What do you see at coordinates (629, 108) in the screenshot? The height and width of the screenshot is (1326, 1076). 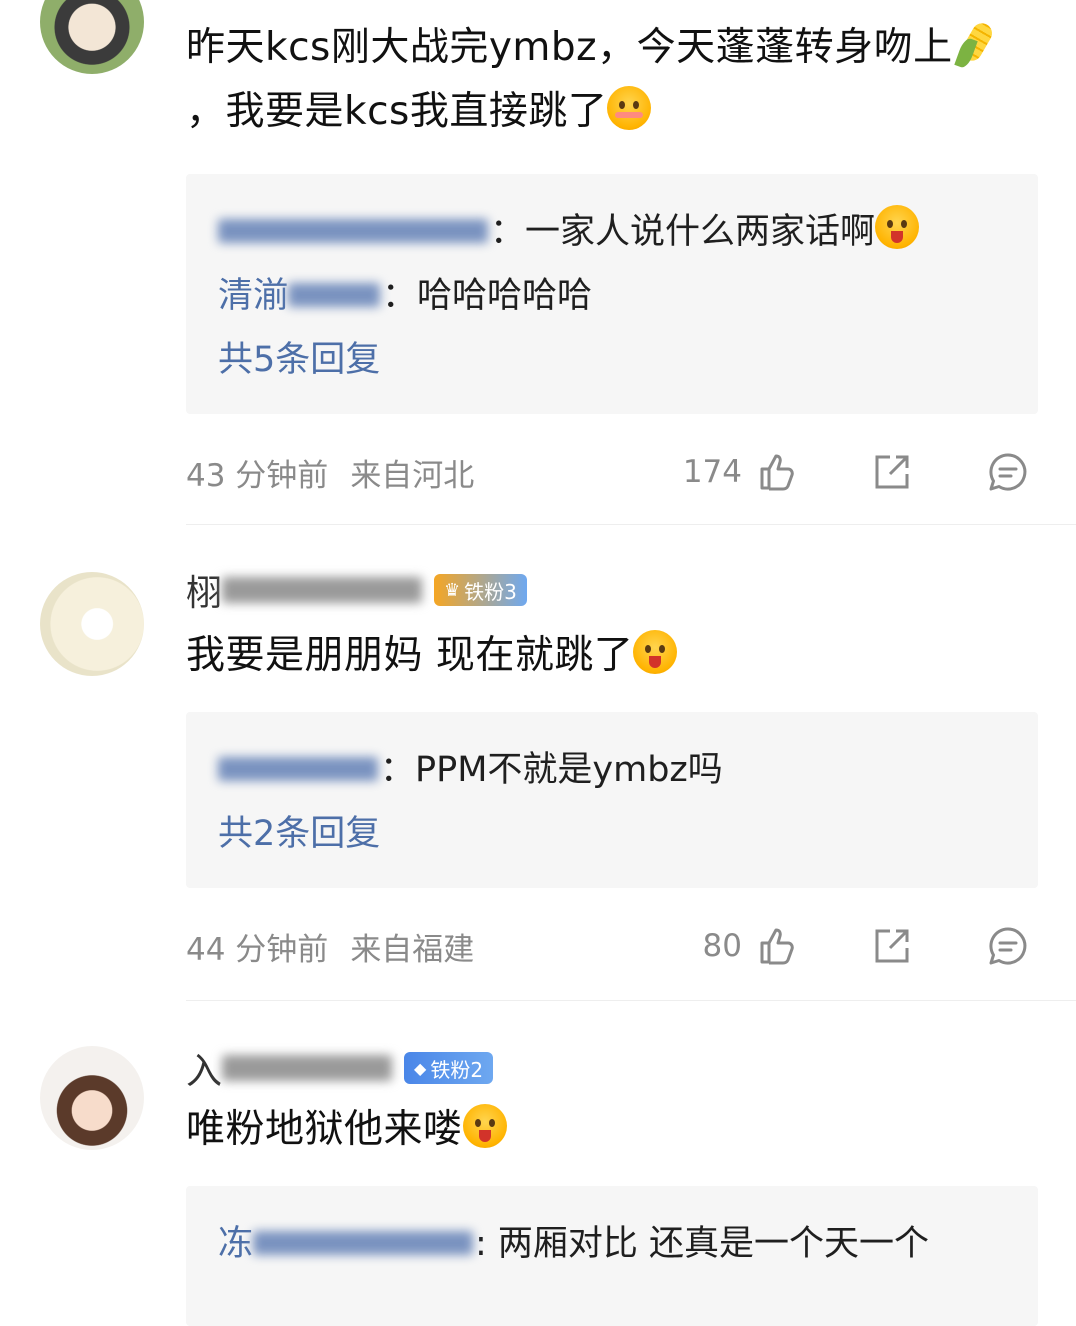 I see `blush-emoji-icon` at bounding box center [629, 108].